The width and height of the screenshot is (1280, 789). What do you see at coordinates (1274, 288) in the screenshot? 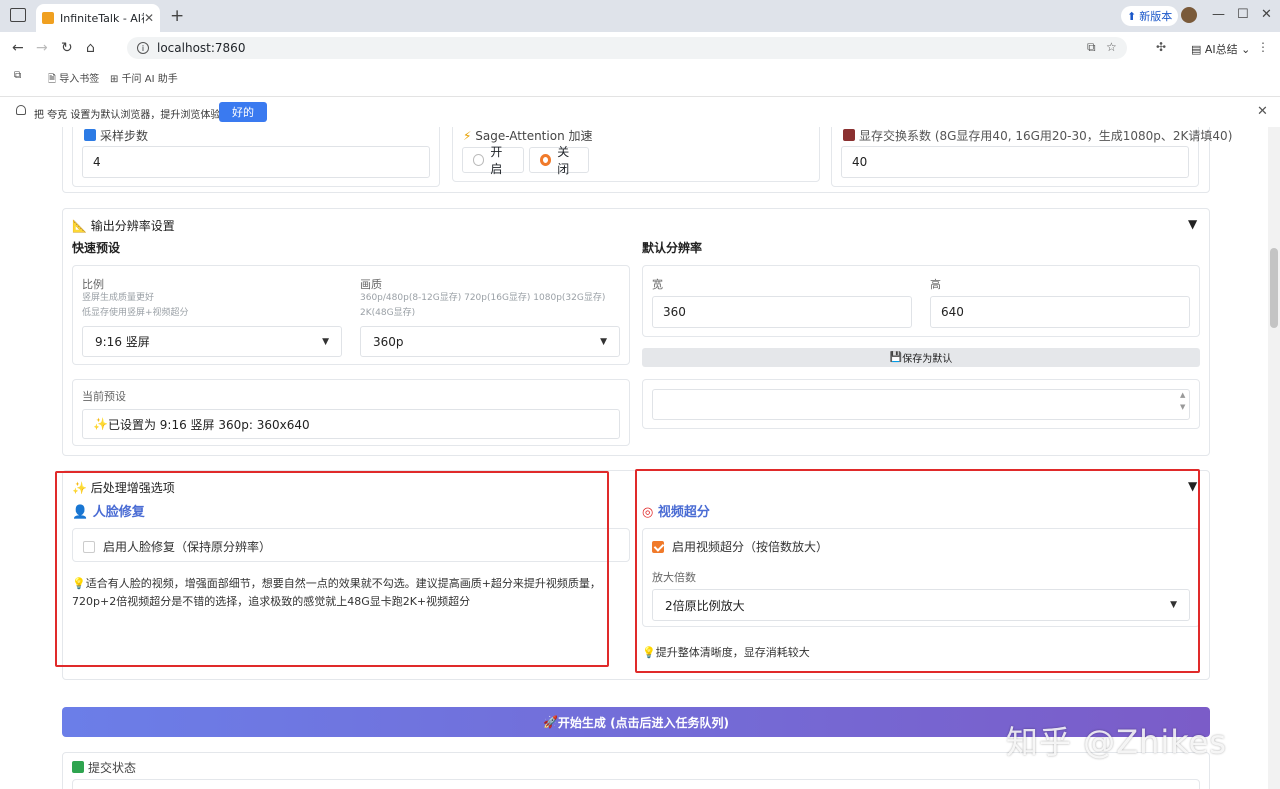
I see `scrollbar-thumb` at bounding box center [1274, 288].